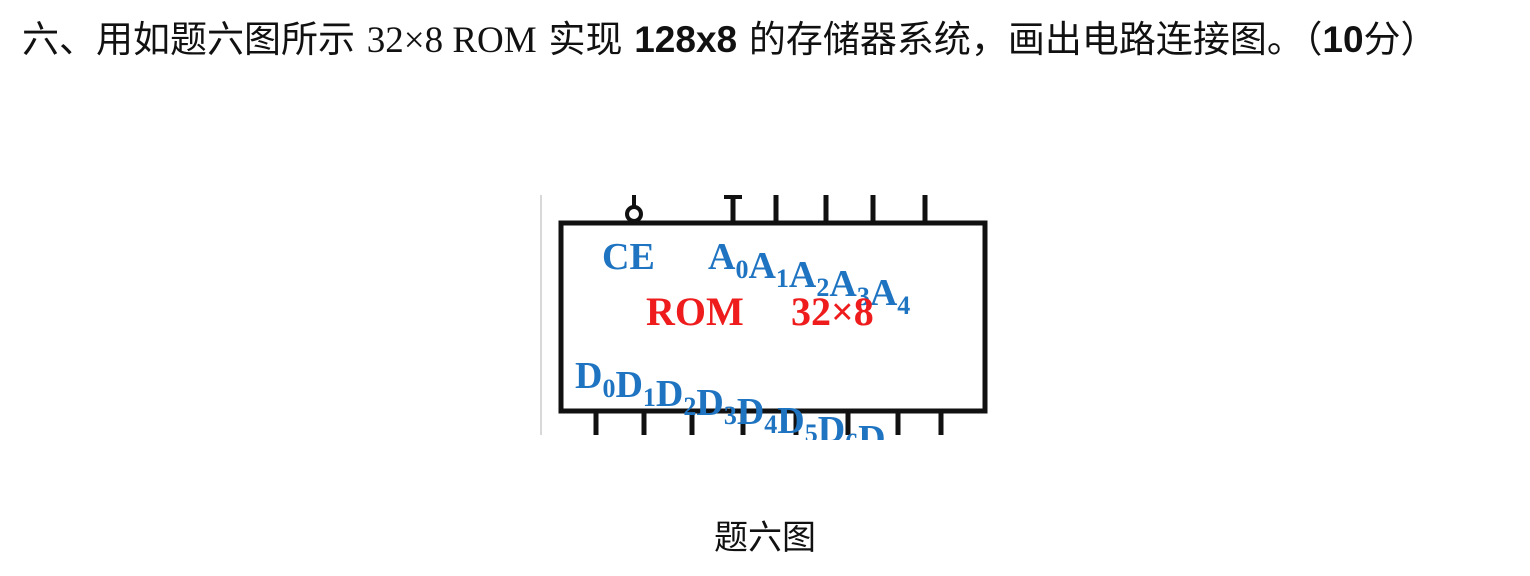 Image resolution: width=1530 pixels, height=576 pixels. What do you see at coordinates (851, 434) in the screenshot?
I see `data-label-subscript: 6` at bounding box center [851, 434].